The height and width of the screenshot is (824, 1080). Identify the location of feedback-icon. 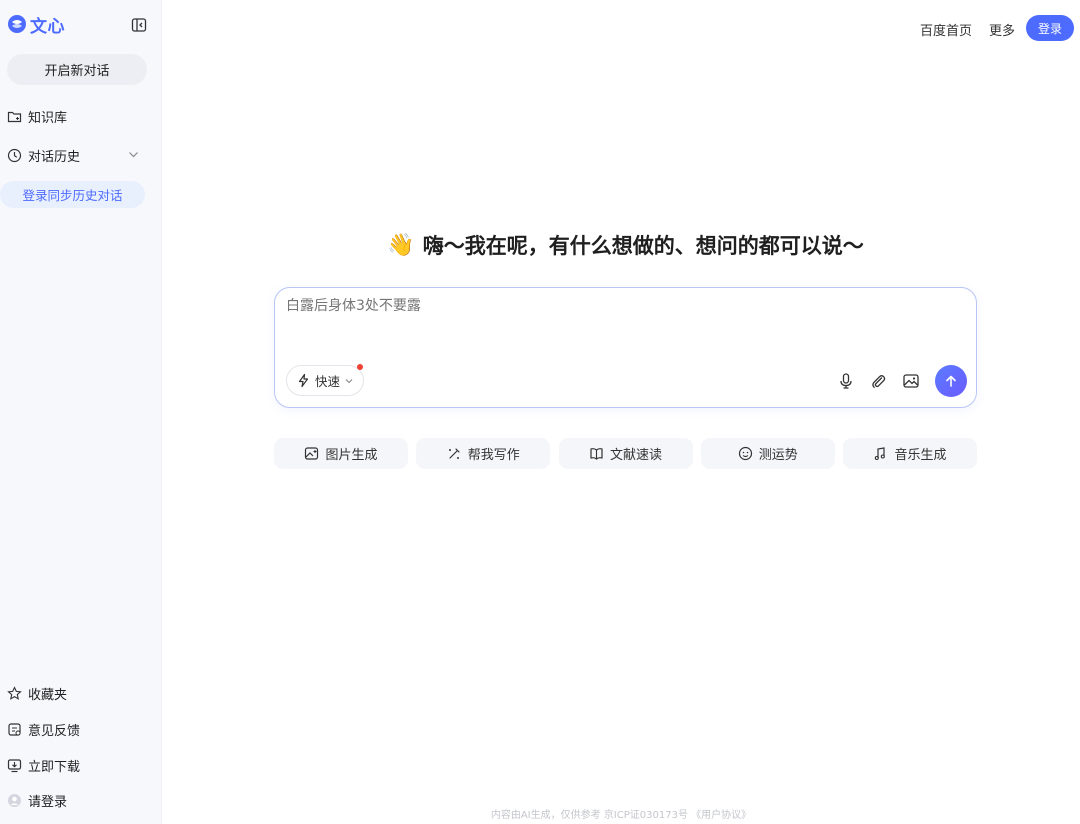
(14, 729).